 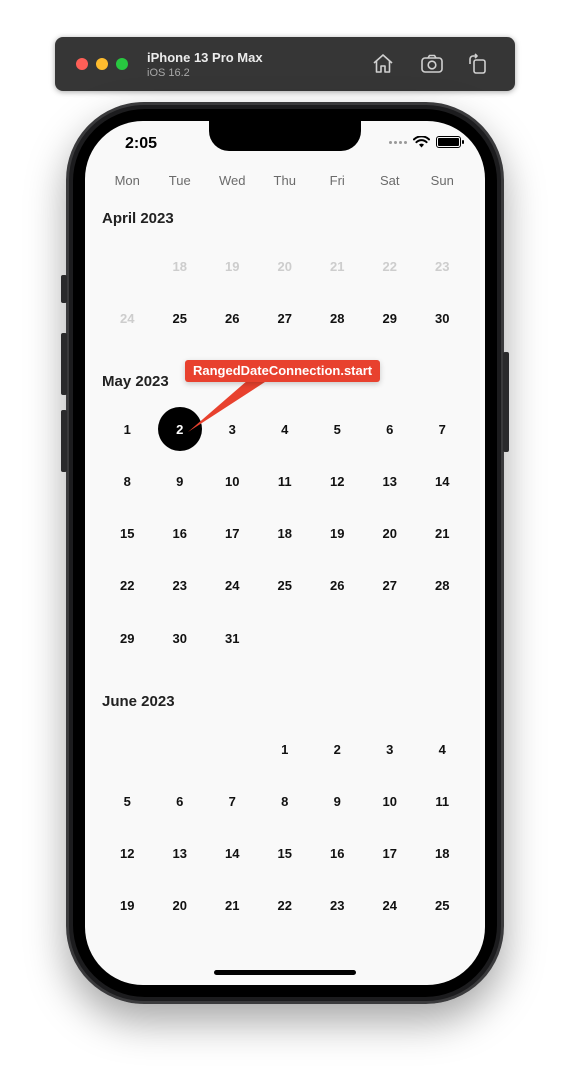 I want to click on day-cell: 2, so click(x=337, y=749).